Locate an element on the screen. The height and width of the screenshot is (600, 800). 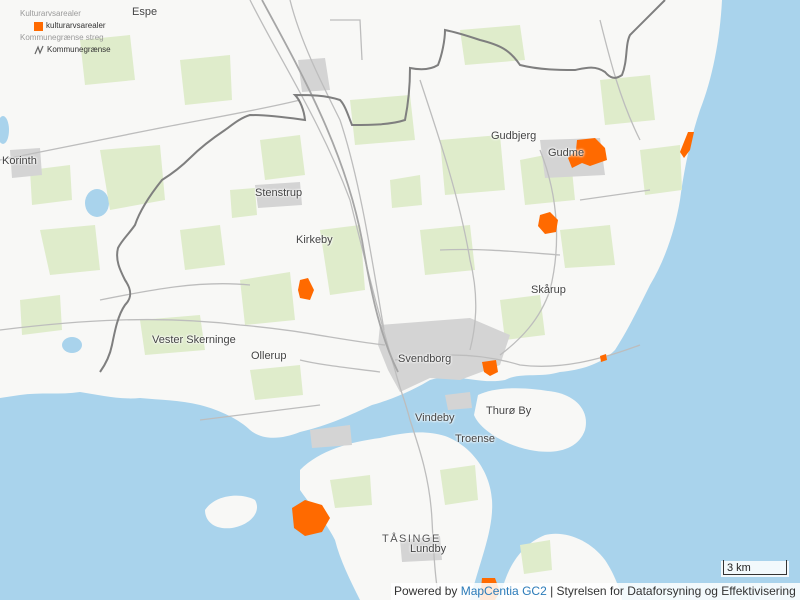
place-label-thuro-by: Thurø By is located at coordinates (509, 411).